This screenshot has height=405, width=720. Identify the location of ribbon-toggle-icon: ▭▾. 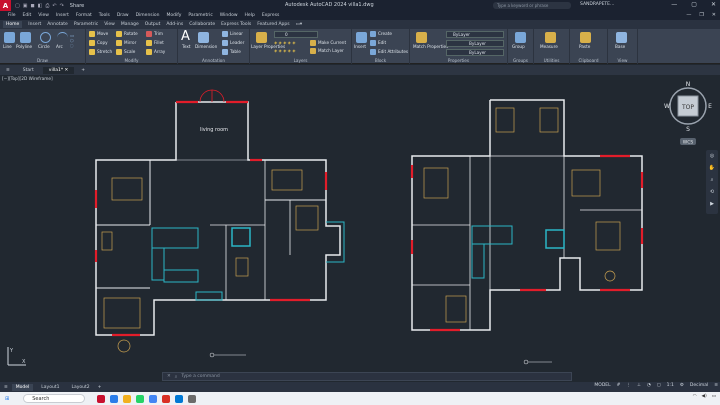
(299, 24).